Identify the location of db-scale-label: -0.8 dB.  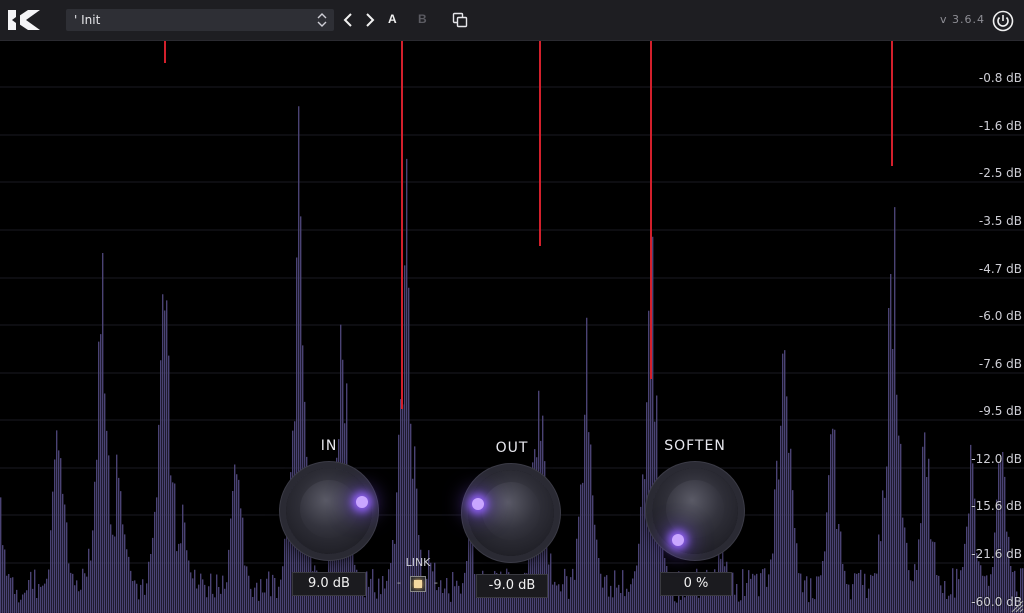
(1000, 78).